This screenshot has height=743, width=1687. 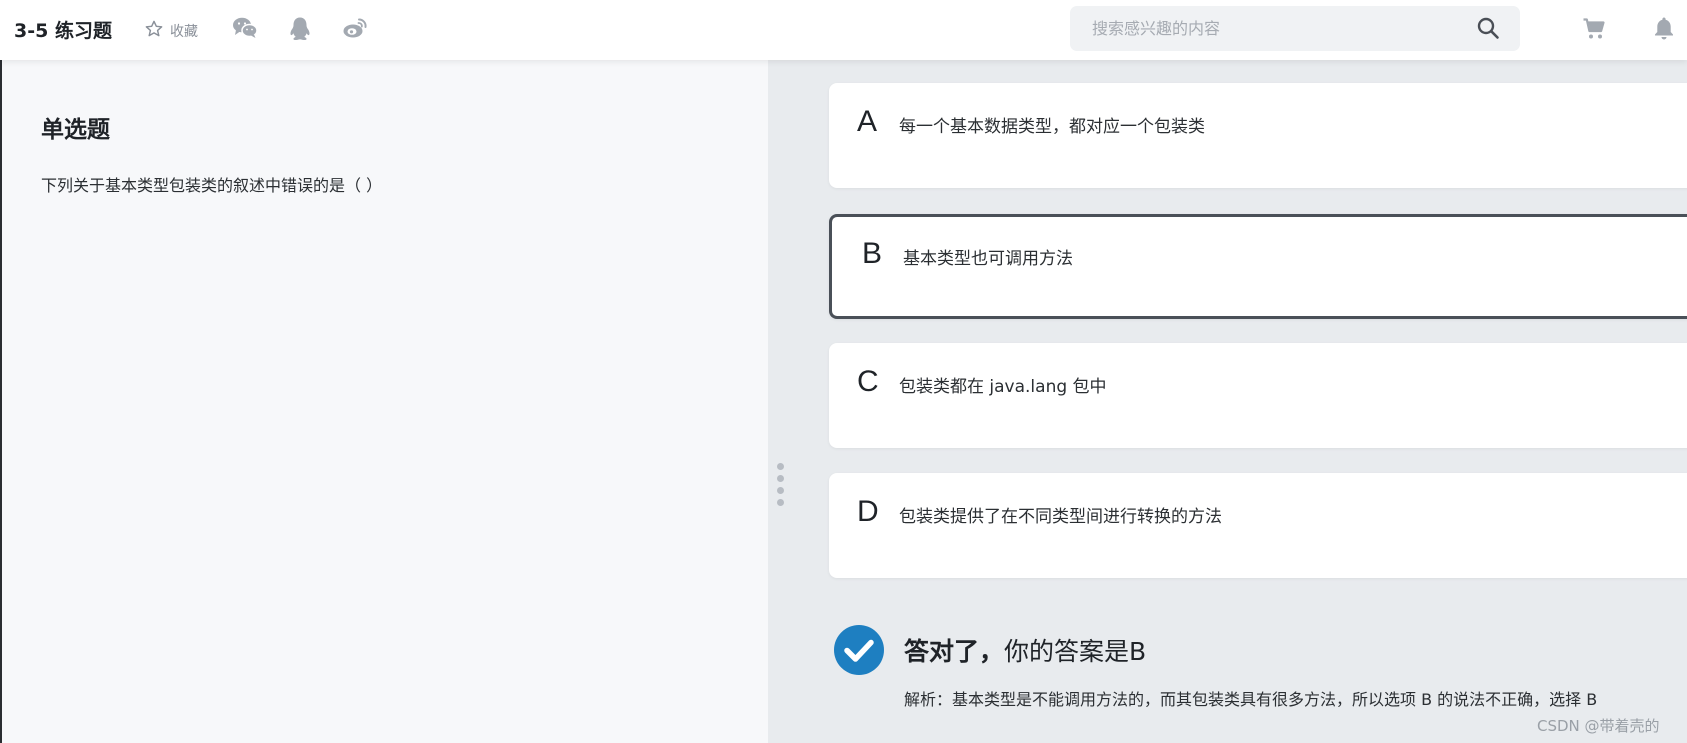 What do you see at coordinates (868, 511) in the screenshot?
I see `option-letter: D` at bounding box center [868, 511].